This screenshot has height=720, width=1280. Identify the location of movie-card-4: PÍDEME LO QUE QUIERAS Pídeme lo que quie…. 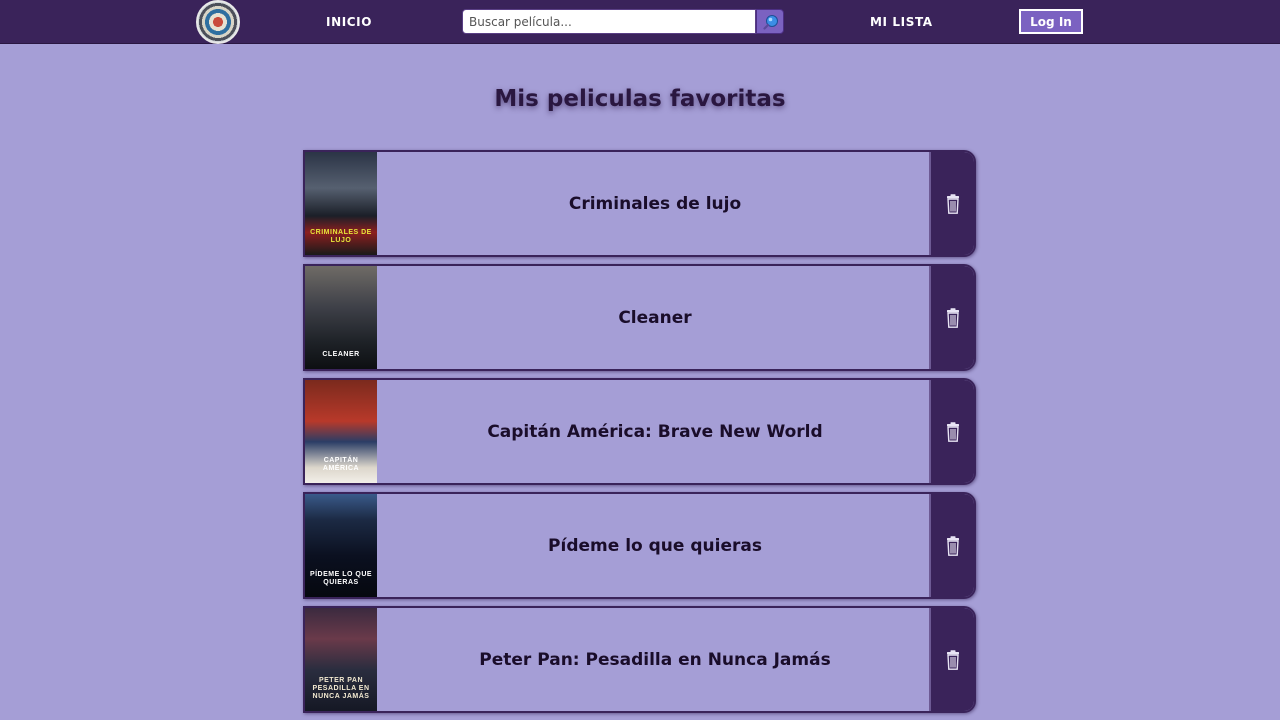
(639, 545).